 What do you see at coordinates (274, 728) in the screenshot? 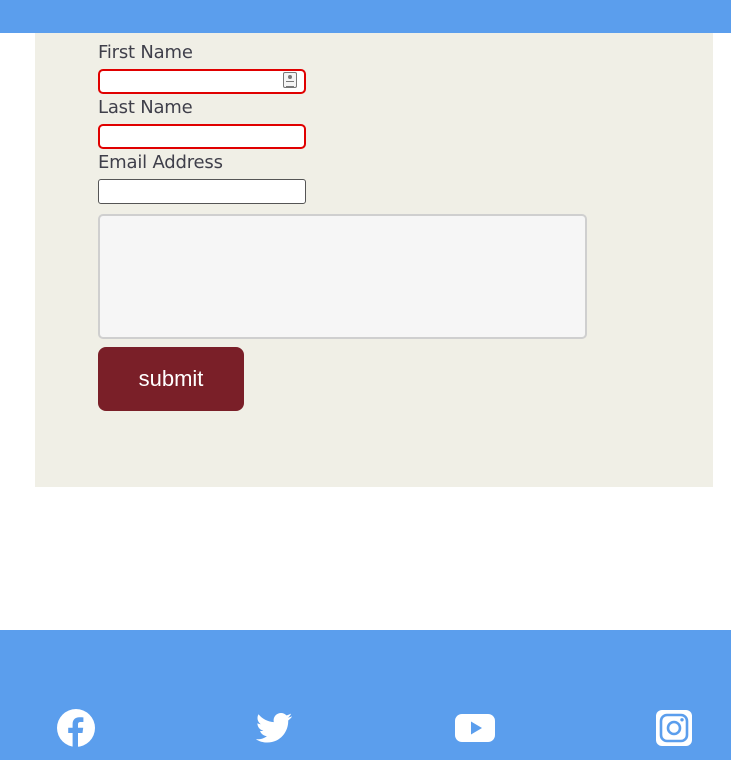
I see `twitter-icon` at bounding box center [274, 728].